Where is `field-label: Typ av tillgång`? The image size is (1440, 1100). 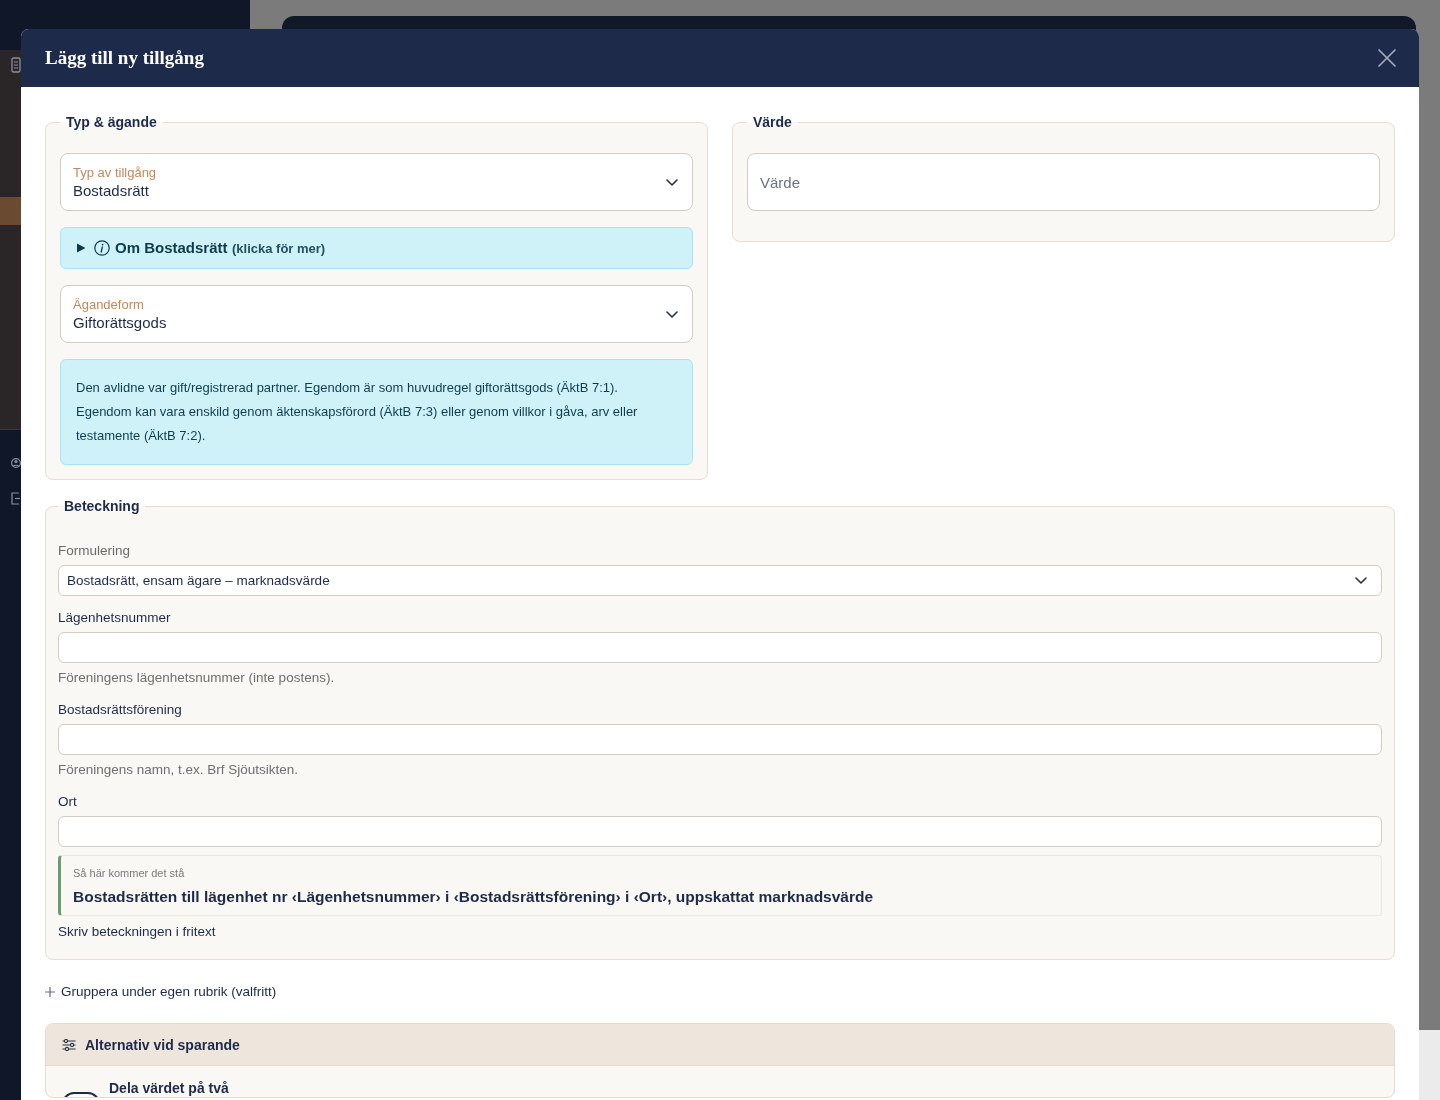 field-label: Typ av tillgång is located at coordinates (115, 172).